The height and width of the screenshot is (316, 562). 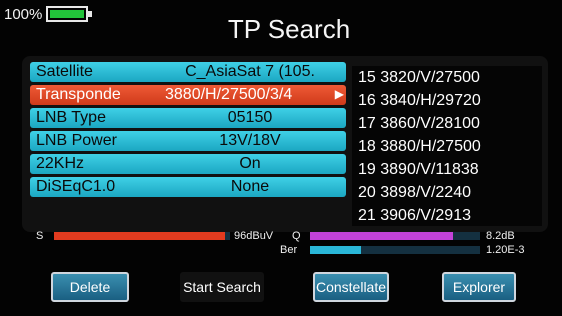 I want to click on menu-value: On, so click(x=250, y=163).